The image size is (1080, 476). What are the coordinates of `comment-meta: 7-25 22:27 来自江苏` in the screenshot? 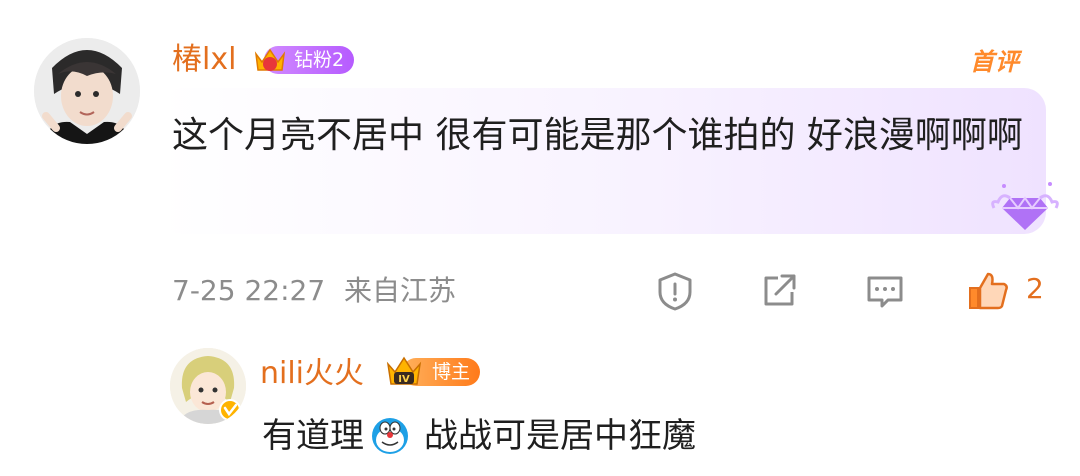 It's located at (314, 291).